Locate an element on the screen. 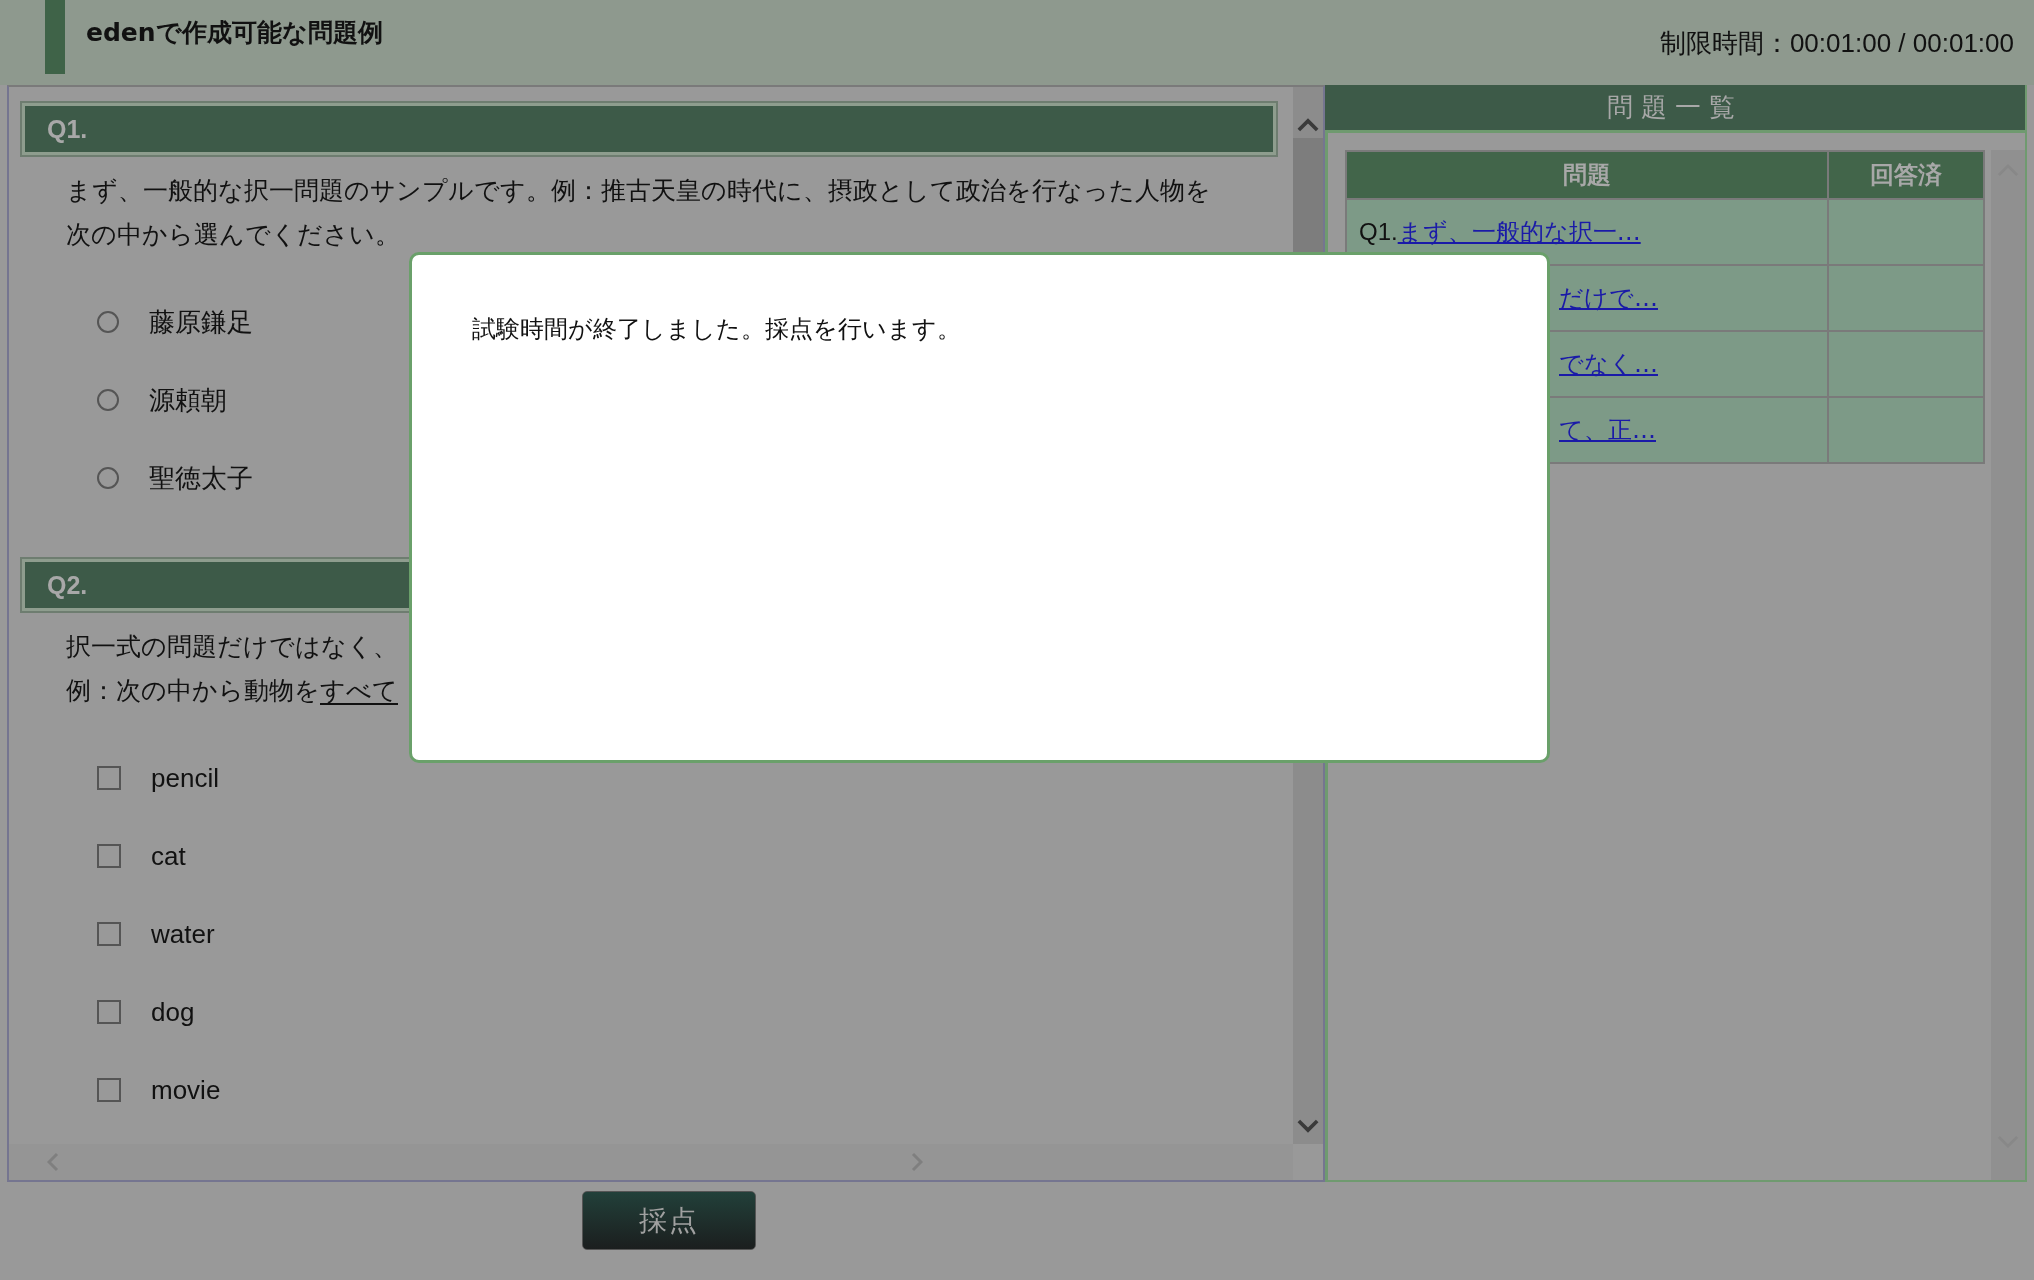  scroll-down-icon is located at coordinates (1308, 1126).